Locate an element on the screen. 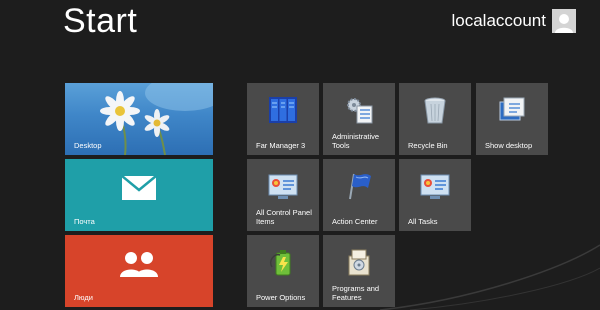 Image resolution: width=600 pixels, height=310 pixels. action-center-flag-icon is located at coordinates (360, 186).